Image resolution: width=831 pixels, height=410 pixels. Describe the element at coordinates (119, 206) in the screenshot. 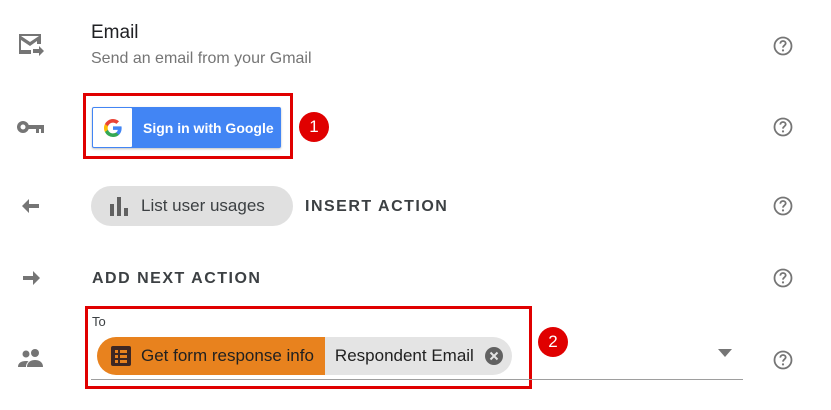

I see `bar-chart-icon` at that location.